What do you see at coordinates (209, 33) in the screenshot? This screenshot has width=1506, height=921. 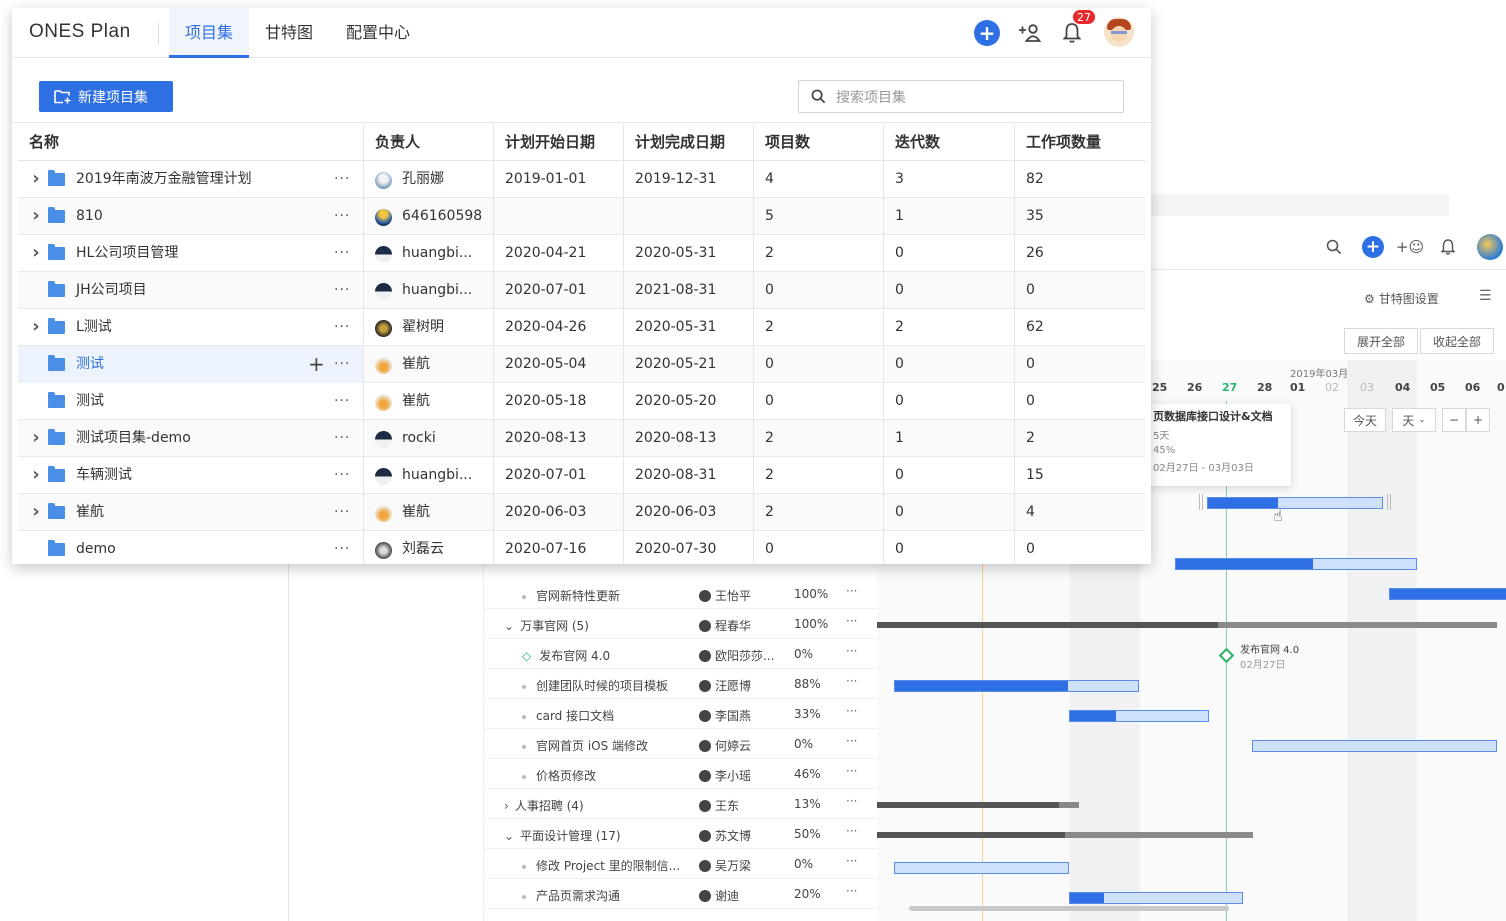 I see `tab-project-set: 项目集` at bounding box center [209, 33].